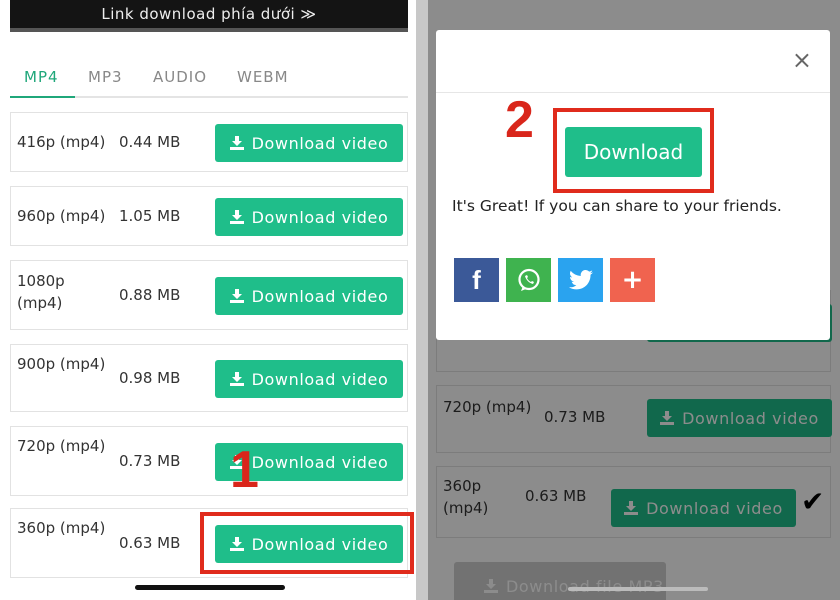 Image resolution: width=840 pixels, height=600 pixels. Describe the element at coordinates (209, 82) in the screenshot. I see `format-tabs: MP4 MP3 AUDIO WEBM` at that location.